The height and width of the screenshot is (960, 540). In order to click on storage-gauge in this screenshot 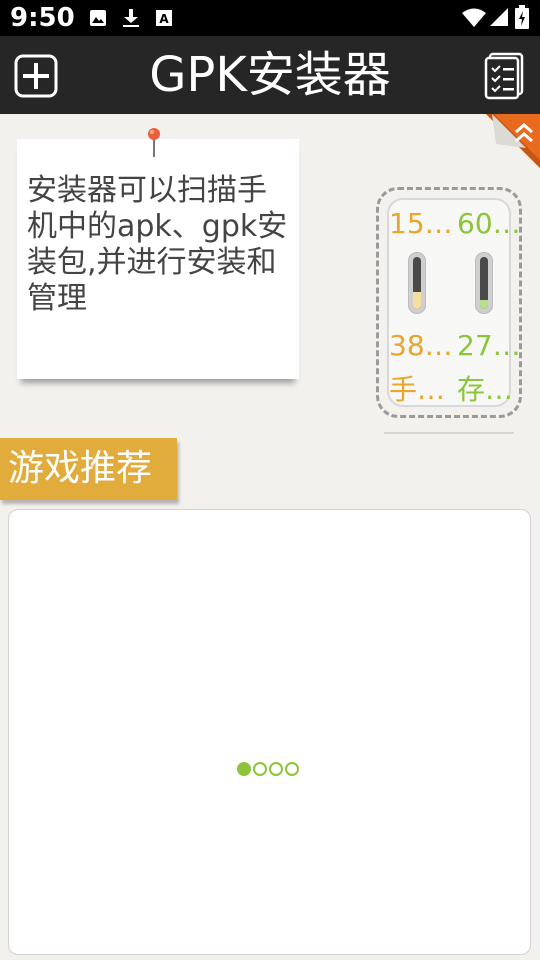, I will do `click(484, 283)`.